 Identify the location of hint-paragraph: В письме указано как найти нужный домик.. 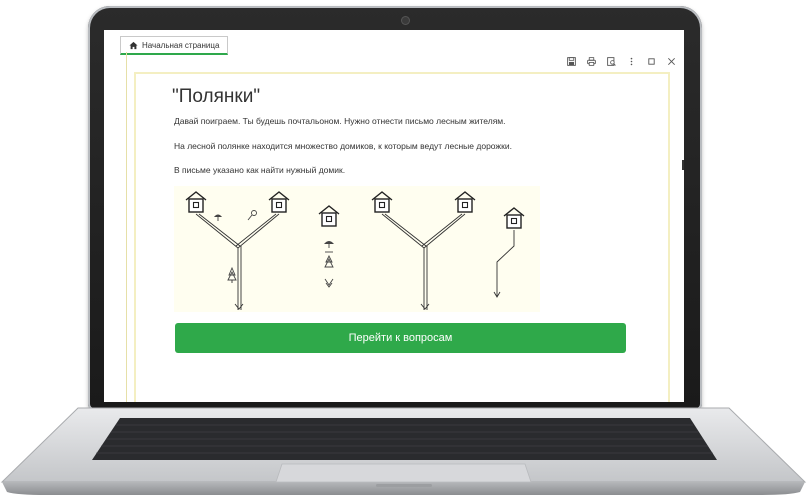
(260, 170).